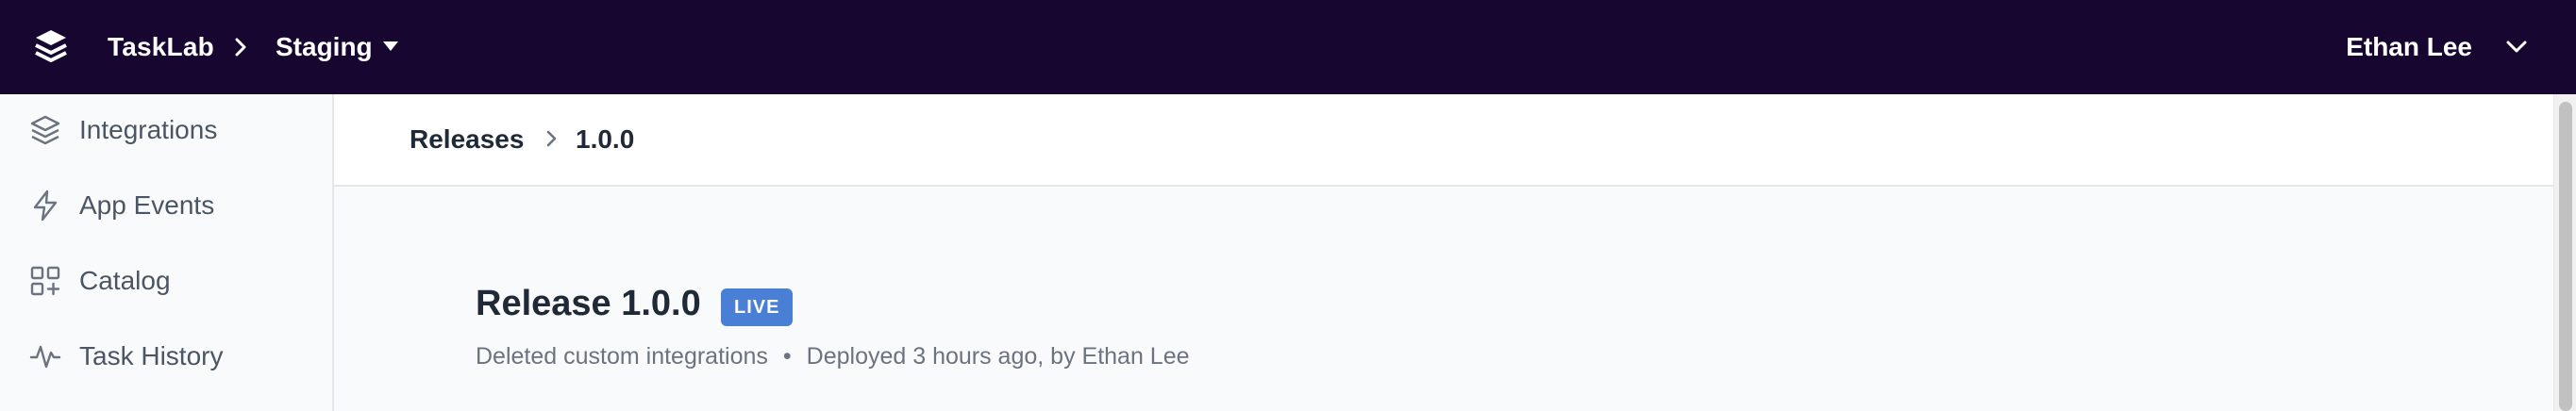  I want to click on sidebar-item-catalog: Catalog, so click(166, 283).